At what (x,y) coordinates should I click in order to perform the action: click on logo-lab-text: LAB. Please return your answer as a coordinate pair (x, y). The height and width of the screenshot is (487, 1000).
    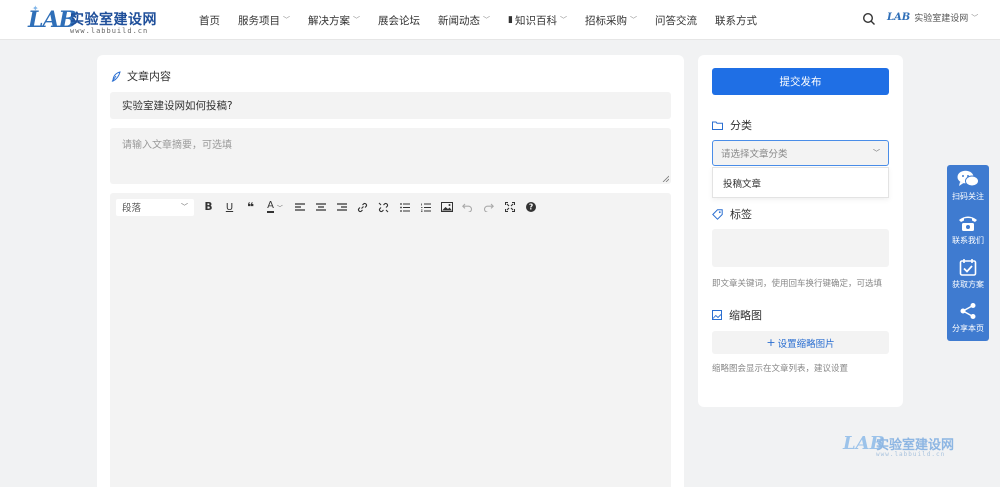
    Looking at the image, I should click on (52, 20).